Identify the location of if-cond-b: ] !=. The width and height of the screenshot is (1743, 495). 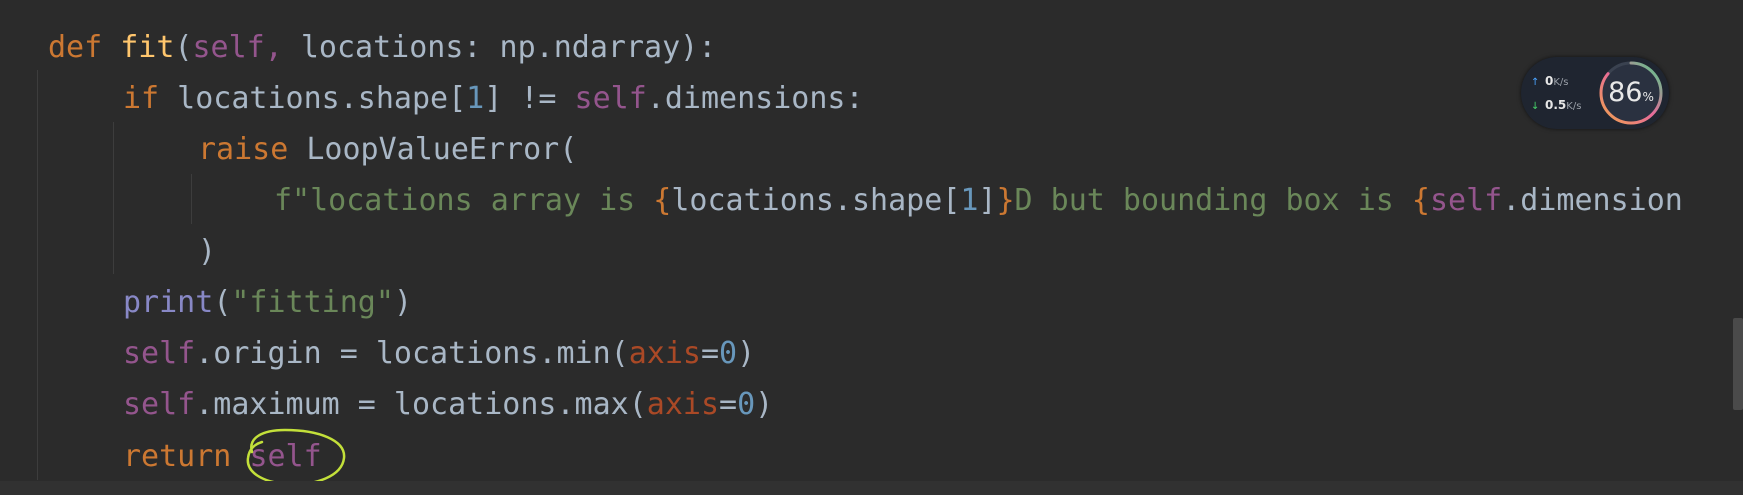
(529, 98).